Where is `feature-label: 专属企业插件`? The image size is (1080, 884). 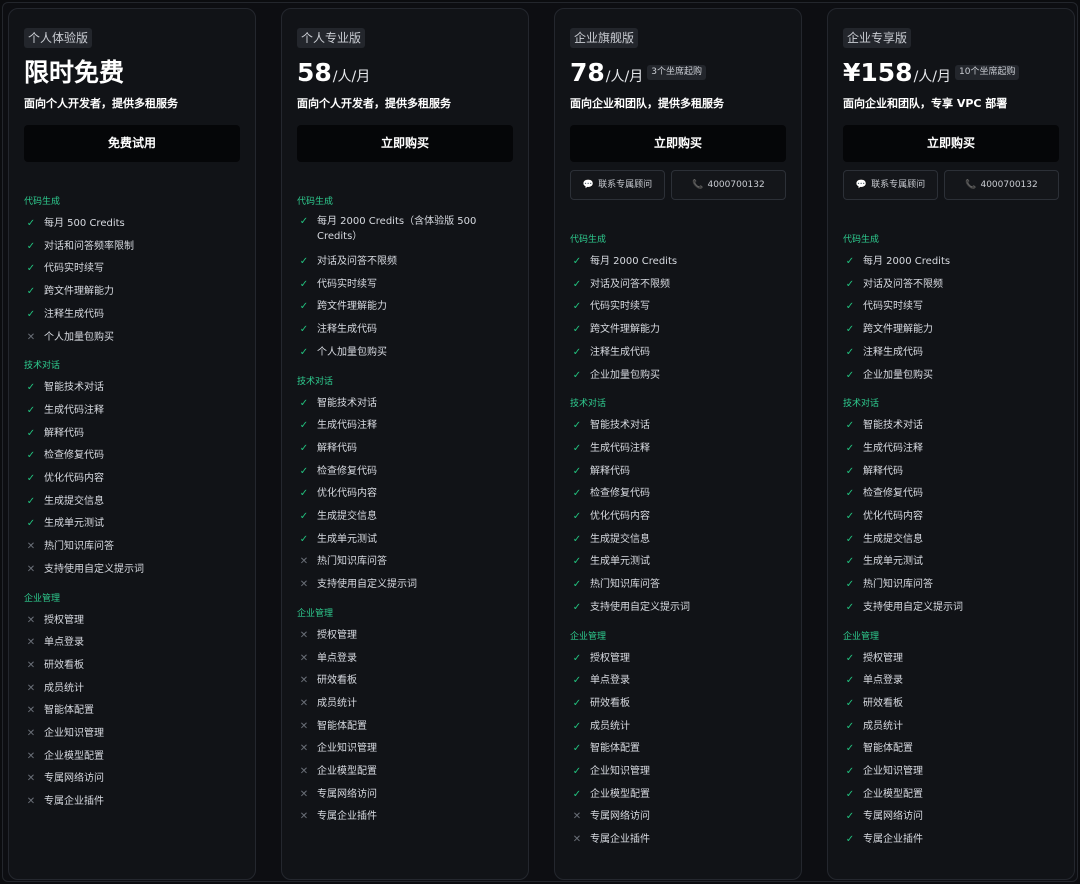 feature-label: 专属企业插件 is located at coordinates (74, 802).